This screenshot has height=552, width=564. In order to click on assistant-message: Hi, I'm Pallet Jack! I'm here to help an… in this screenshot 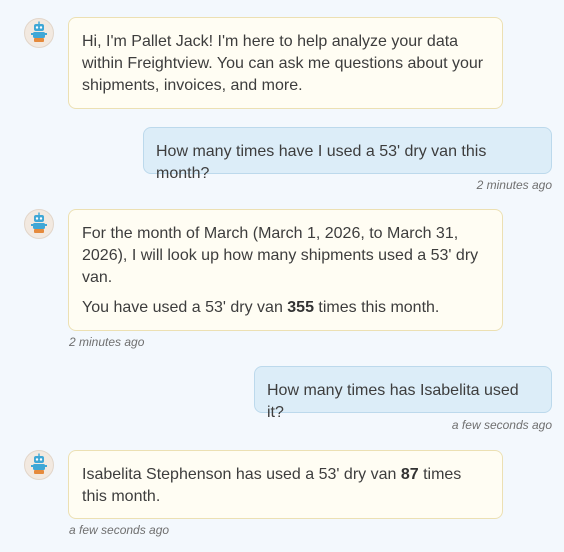, I will do `click(285, 63)`.